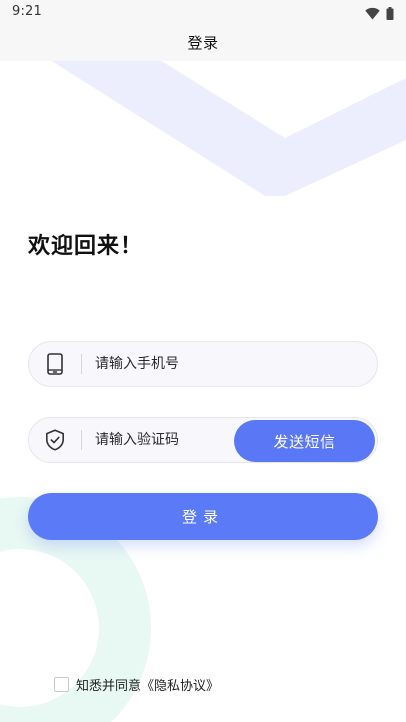 The width and height of the screenshot is (406, 722). I want to click on code-field: 发送短信, so click(203, 440).